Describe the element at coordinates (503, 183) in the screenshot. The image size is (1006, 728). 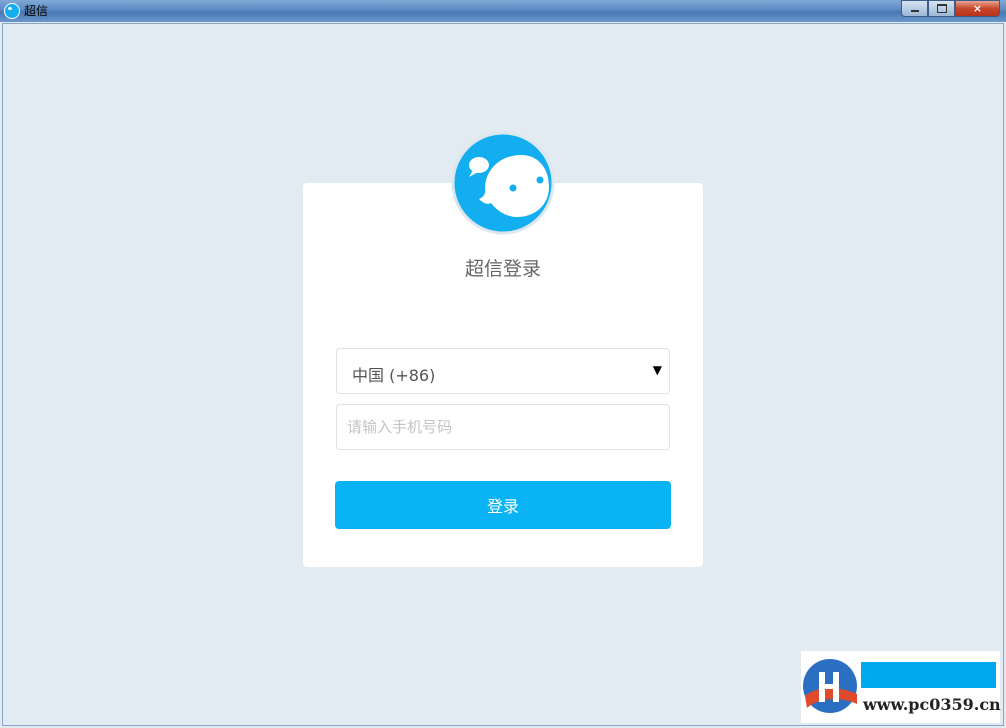
I see `chat-mascot-logo` at that location.